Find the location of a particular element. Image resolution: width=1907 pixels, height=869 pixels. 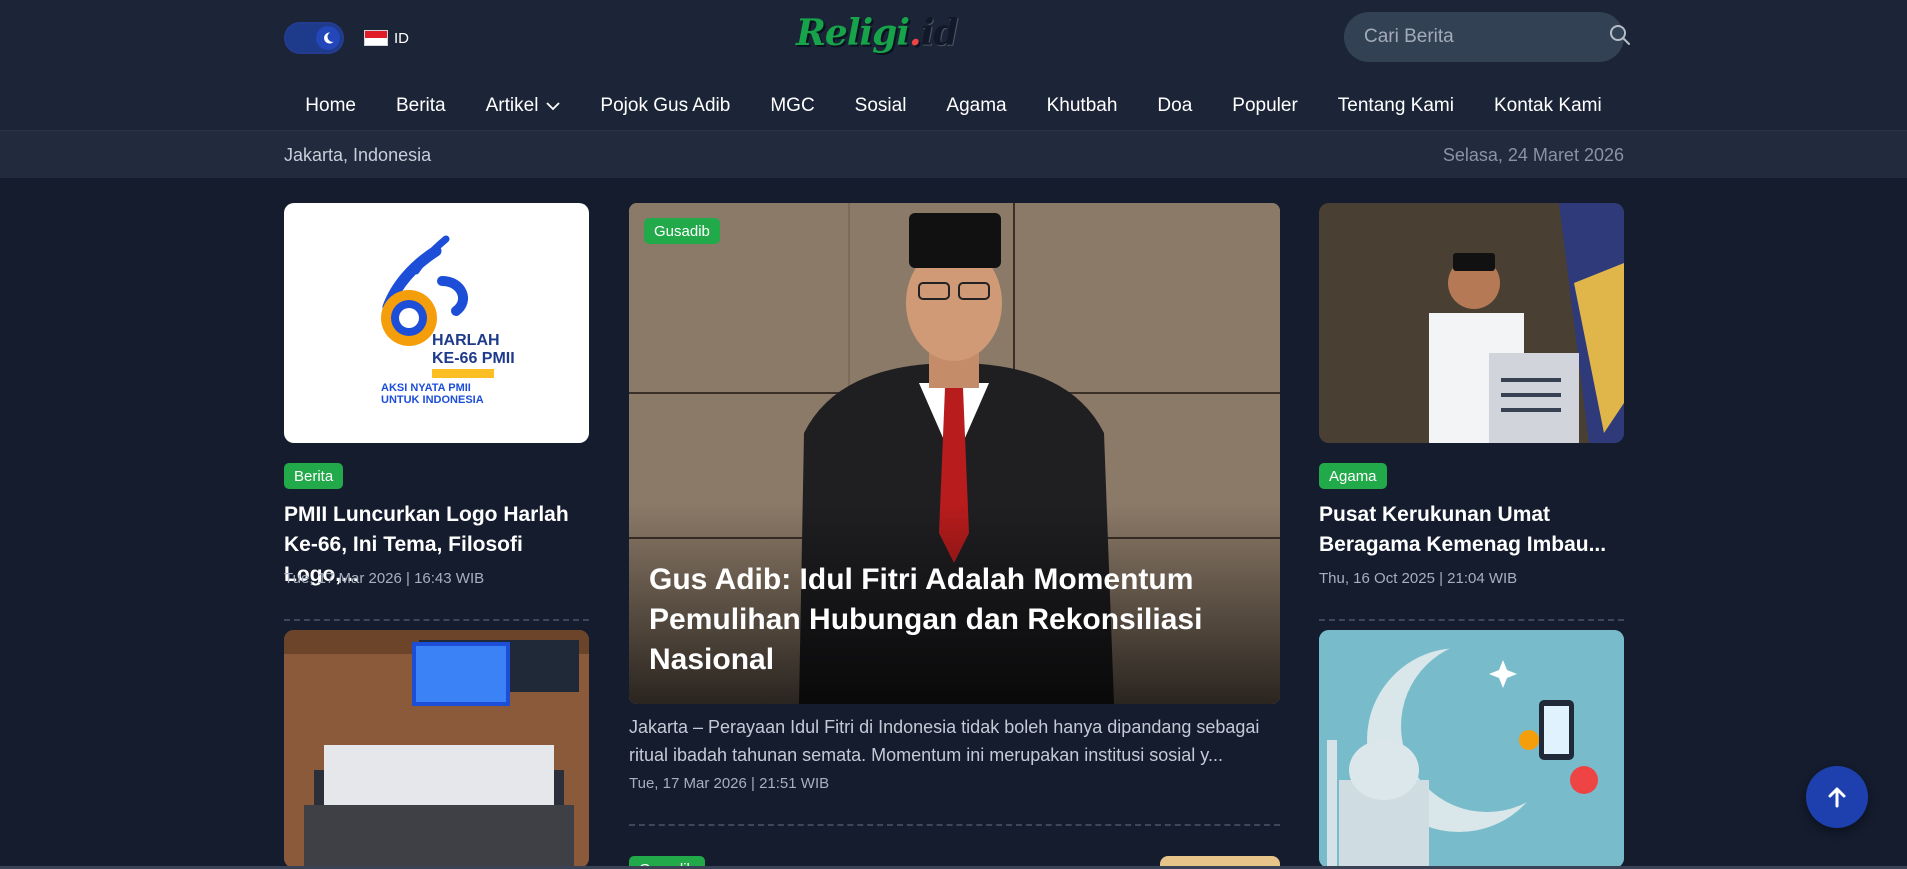

svg-text: KE-66 PMII is located at coordinates (473, 358).